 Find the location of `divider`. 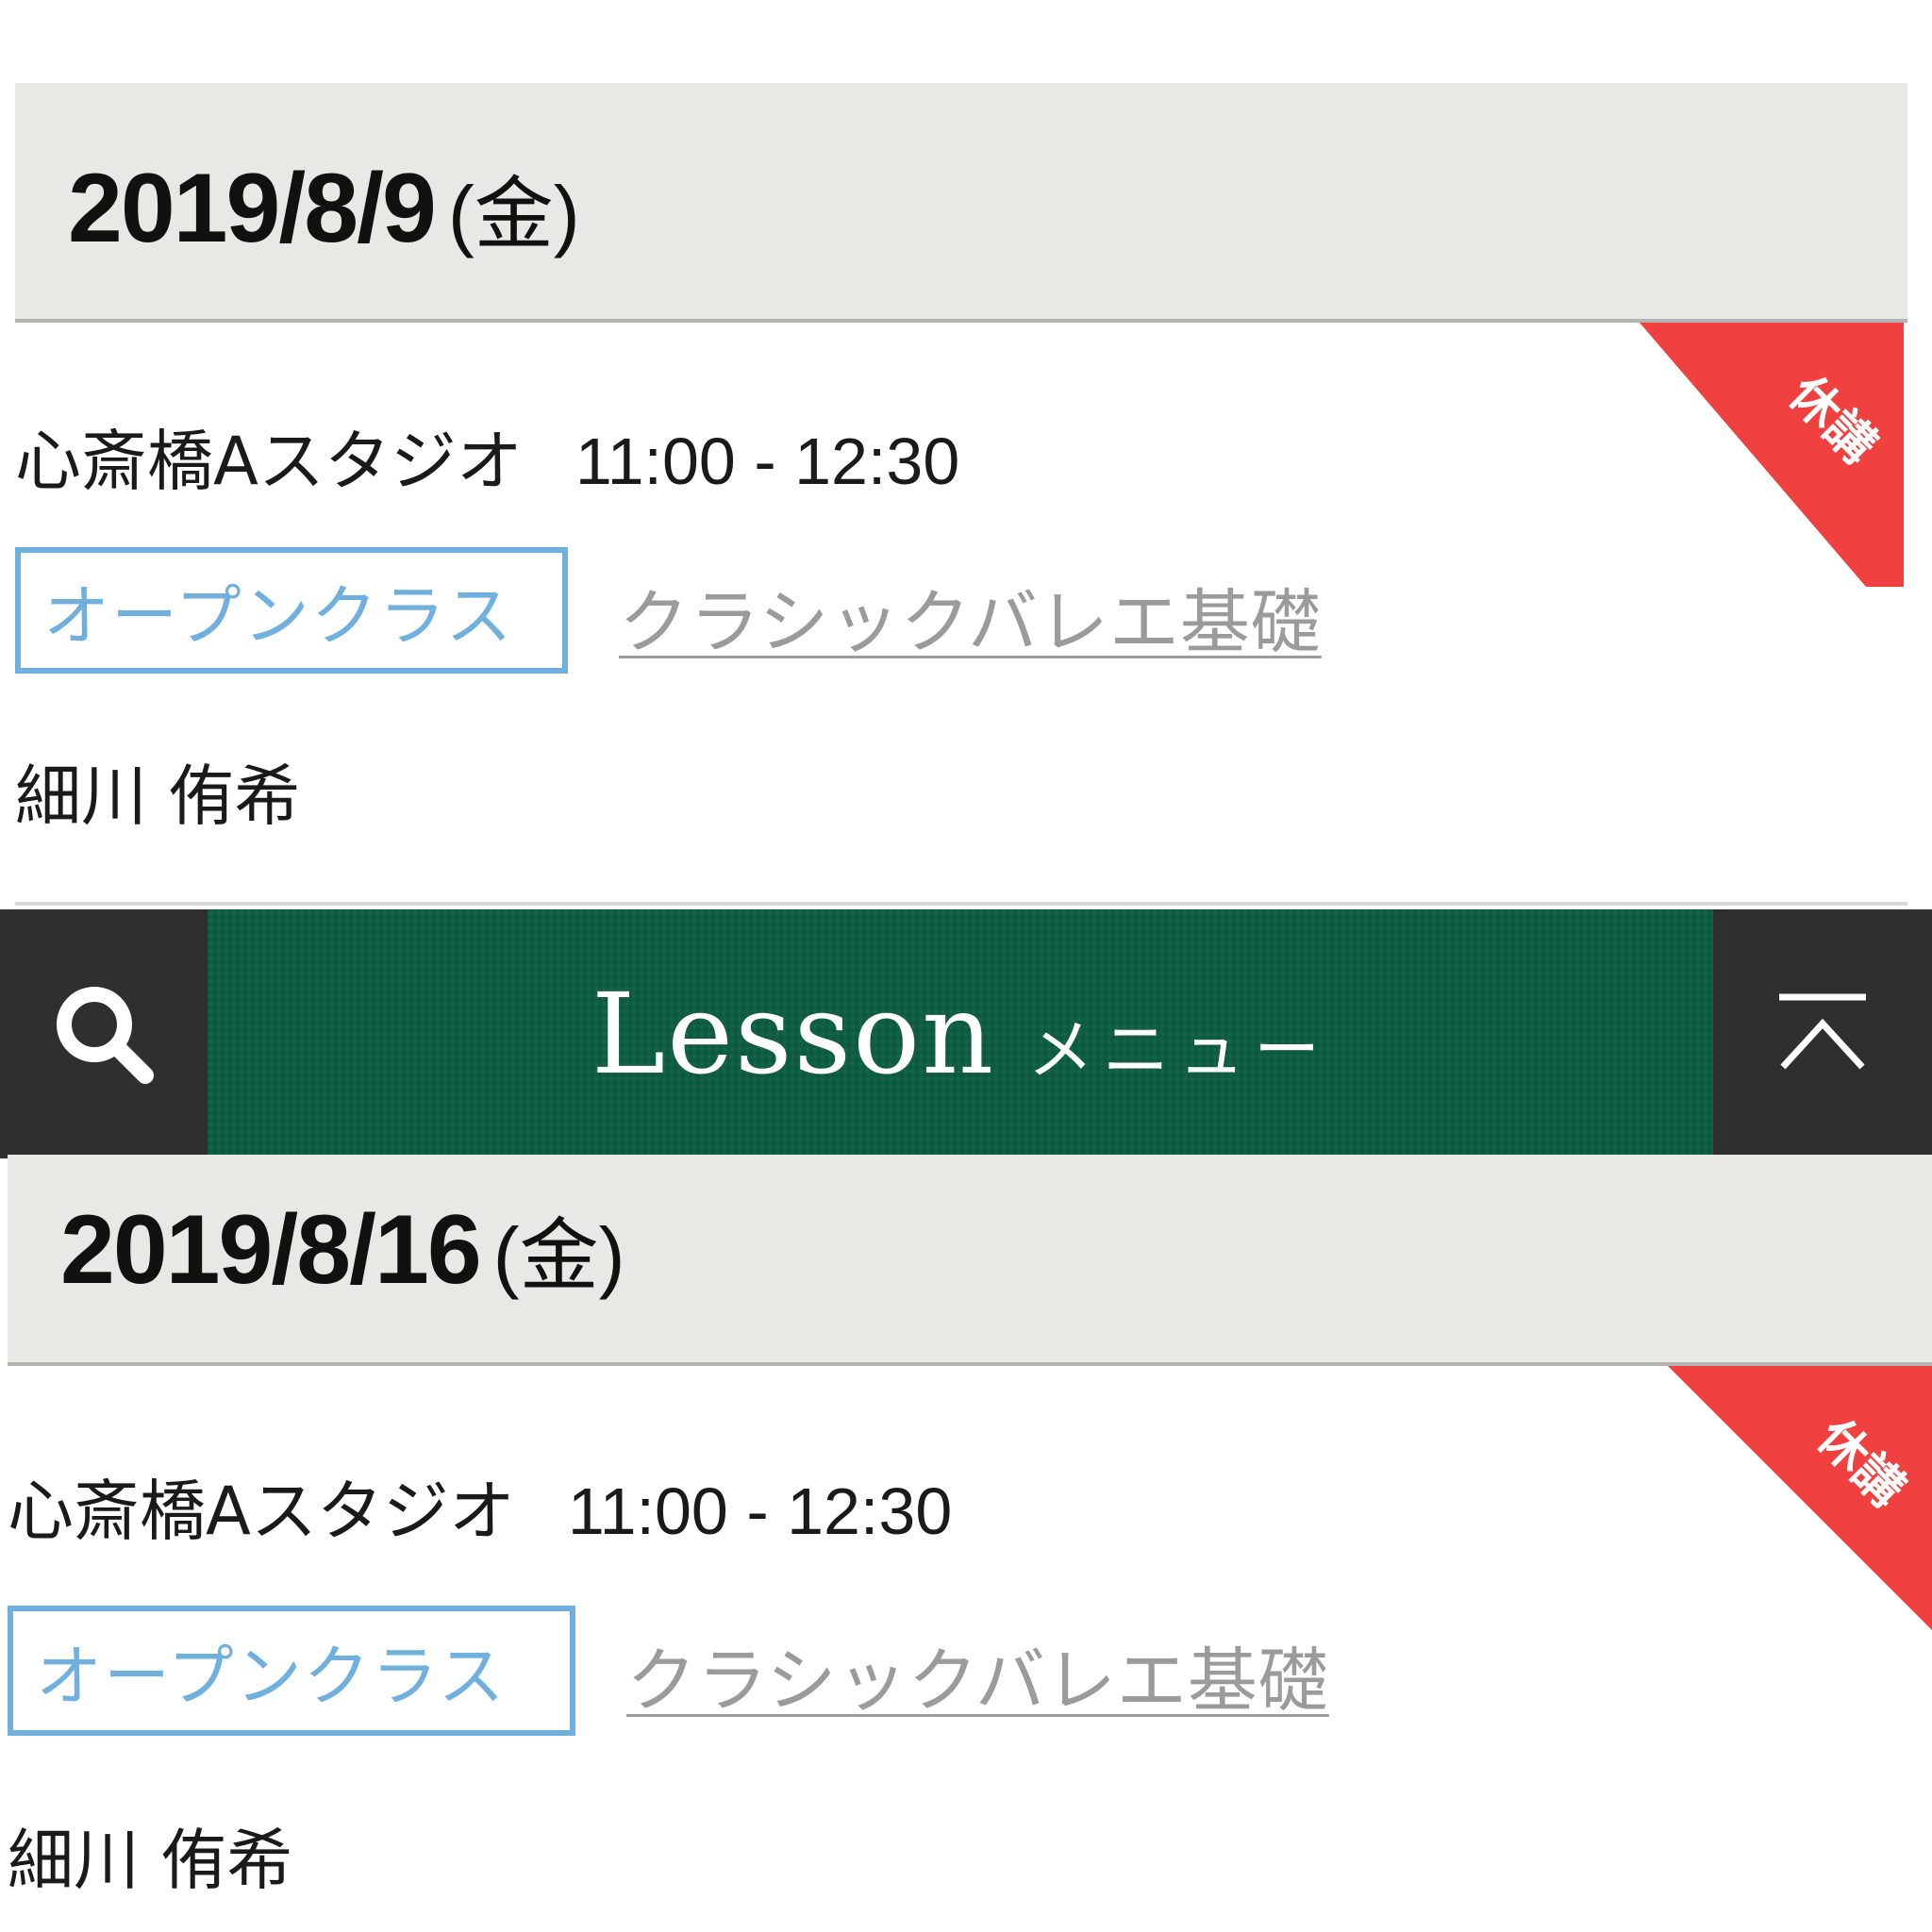

divider is located at coordinates (961, 904).